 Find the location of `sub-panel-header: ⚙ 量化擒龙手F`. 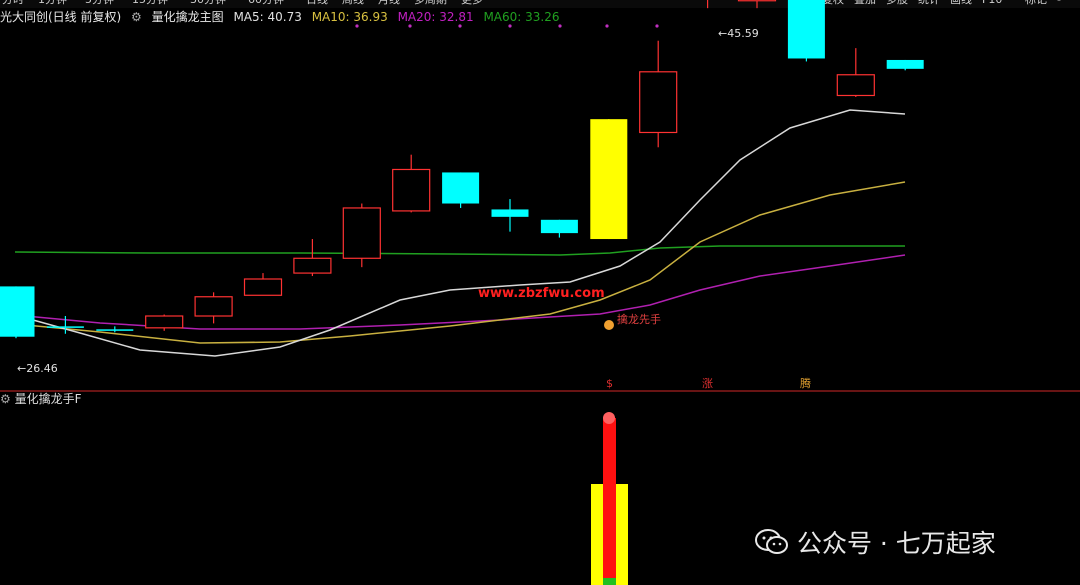

sub-panel-header: ⚙ 量化擒龙手F is located at coordinates (41, 399).